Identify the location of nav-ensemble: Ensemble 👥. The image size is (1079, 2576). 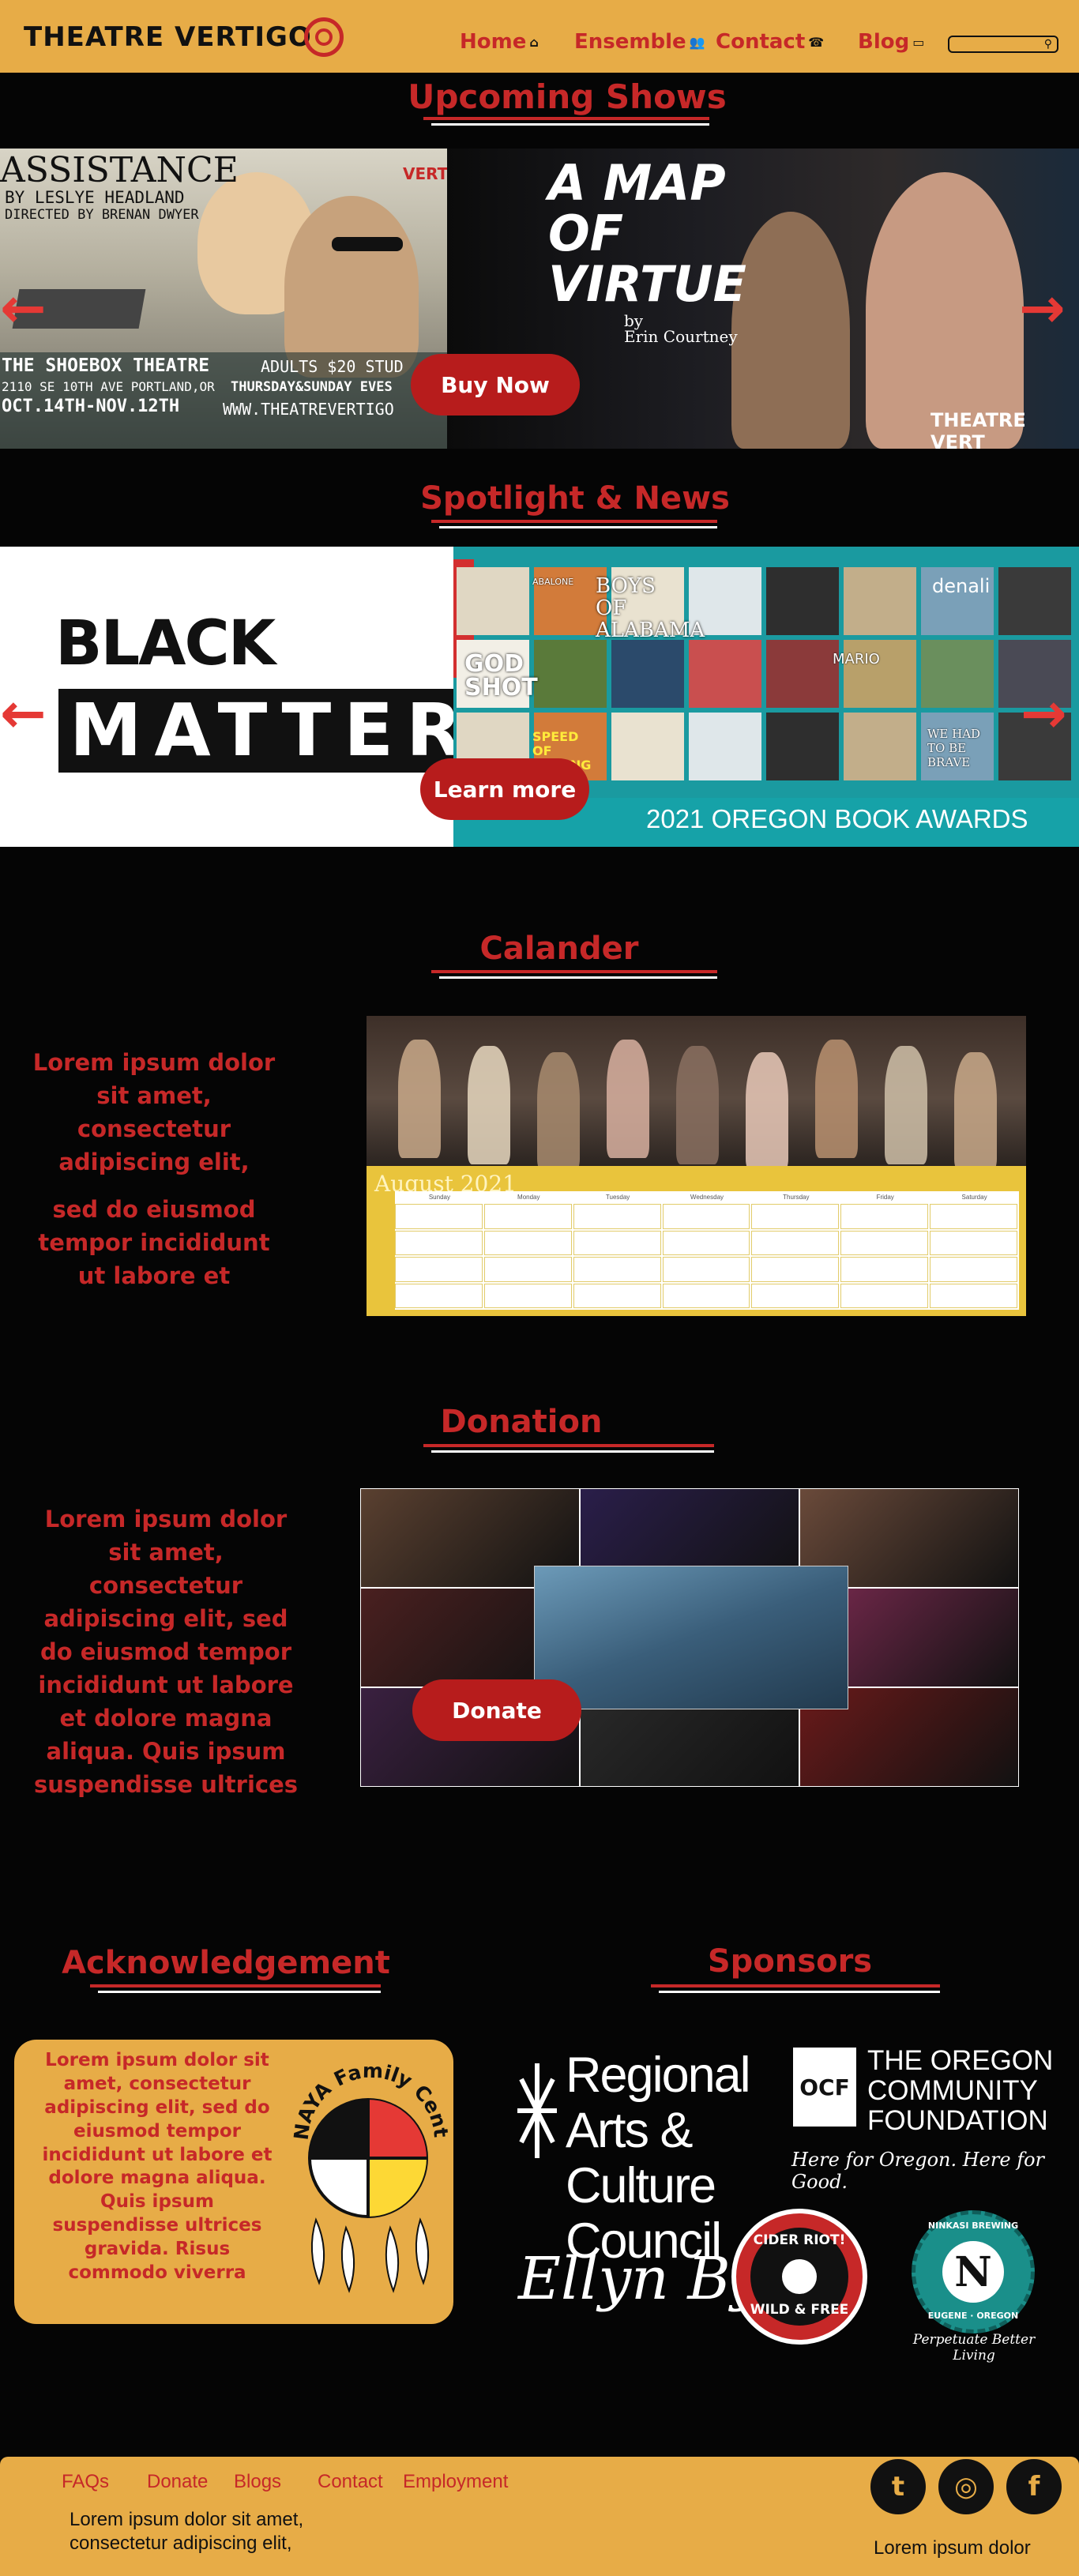
(639, 42).